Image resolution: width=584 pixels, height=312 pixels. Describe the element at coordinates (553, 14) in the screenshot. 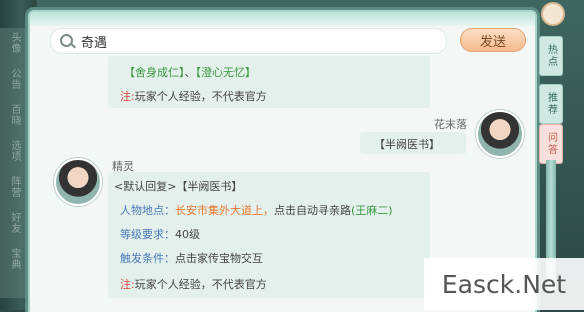

I see `settings-gear-icon` at that location.